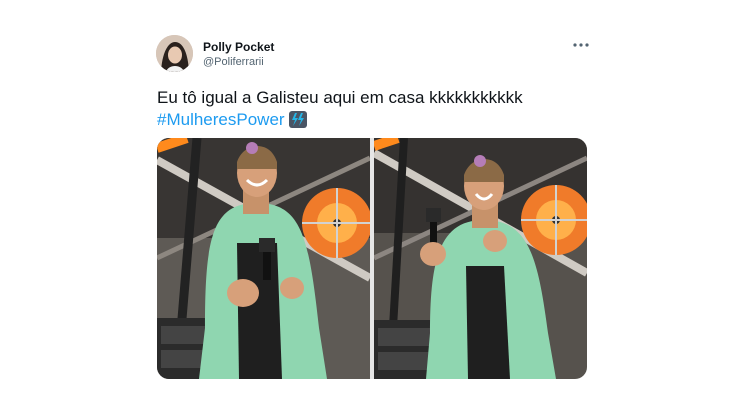 The image size is (750, 420). Describe the element at coordinates (238, 47) in the screenshot. I see `display-name: Polly Pocket` at that location.